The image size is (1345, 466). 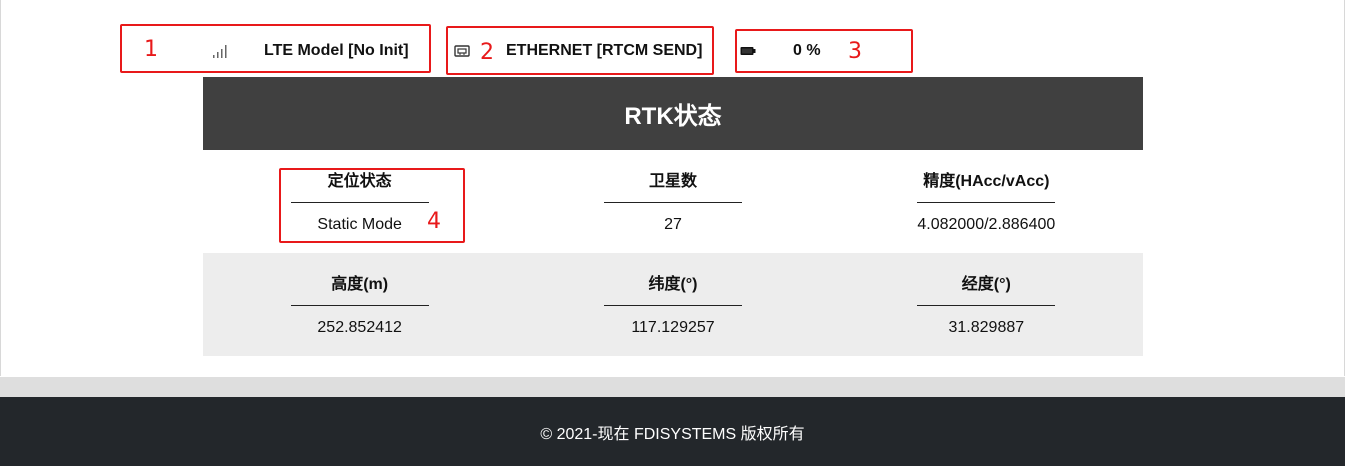 I want to click on latitude-cell: 纬度(°) 117.129257, so click(x=672, y=304).